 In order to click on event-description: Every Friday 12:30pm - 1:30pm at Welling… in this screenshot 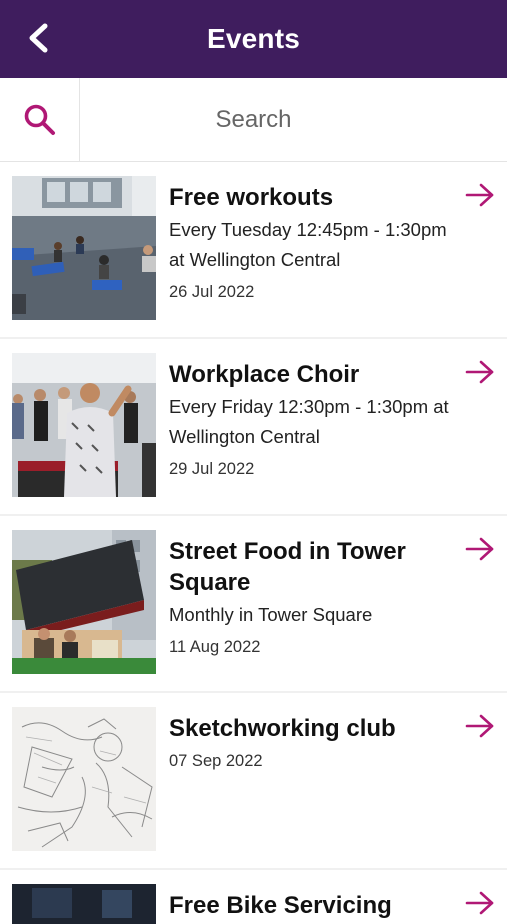, I will do `click(309, 421)`.